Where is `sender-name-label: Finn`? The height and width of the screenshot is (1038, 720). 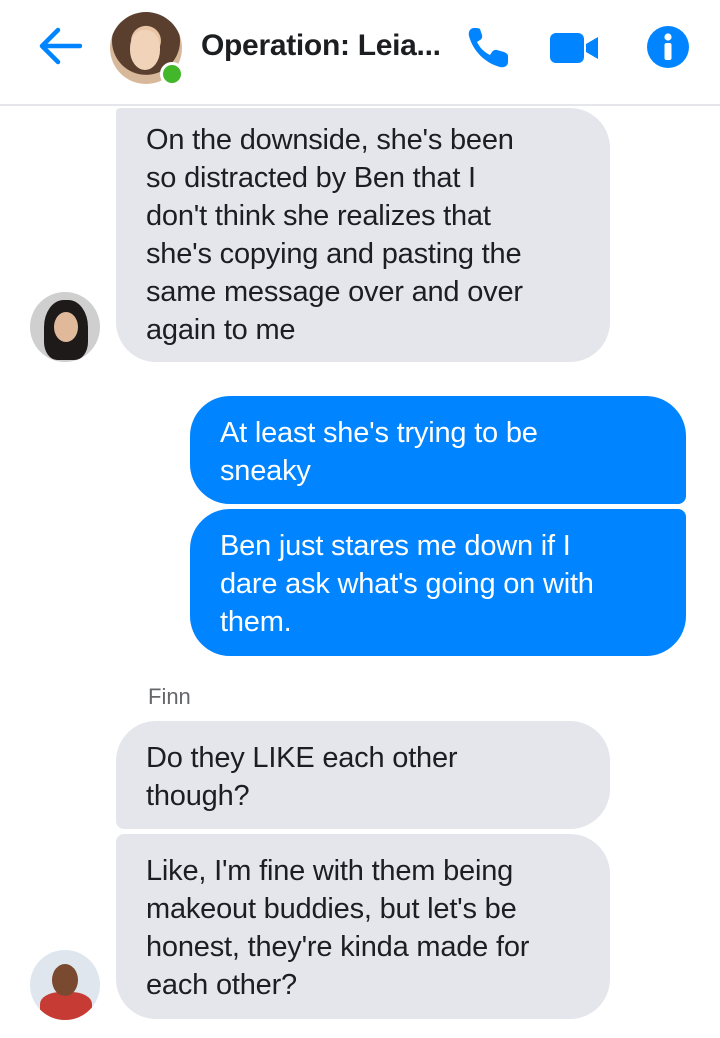 sender-name-label: Finn is located at coordinates (169, 696).